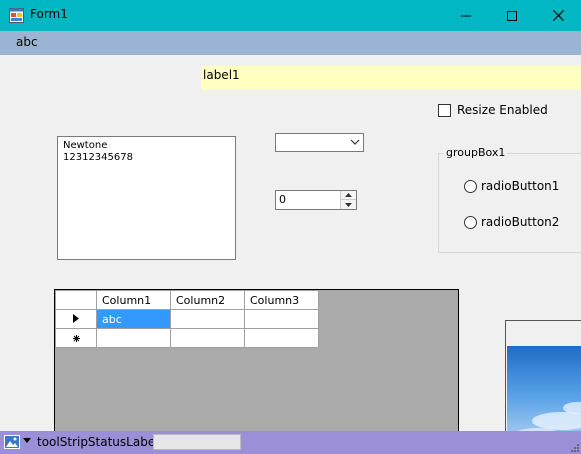 Image resolution: width=581 pixels, height=454 pixels. Describe the element at coordinates (544, 393) in the screenshot. I see `sky-image` at that location.